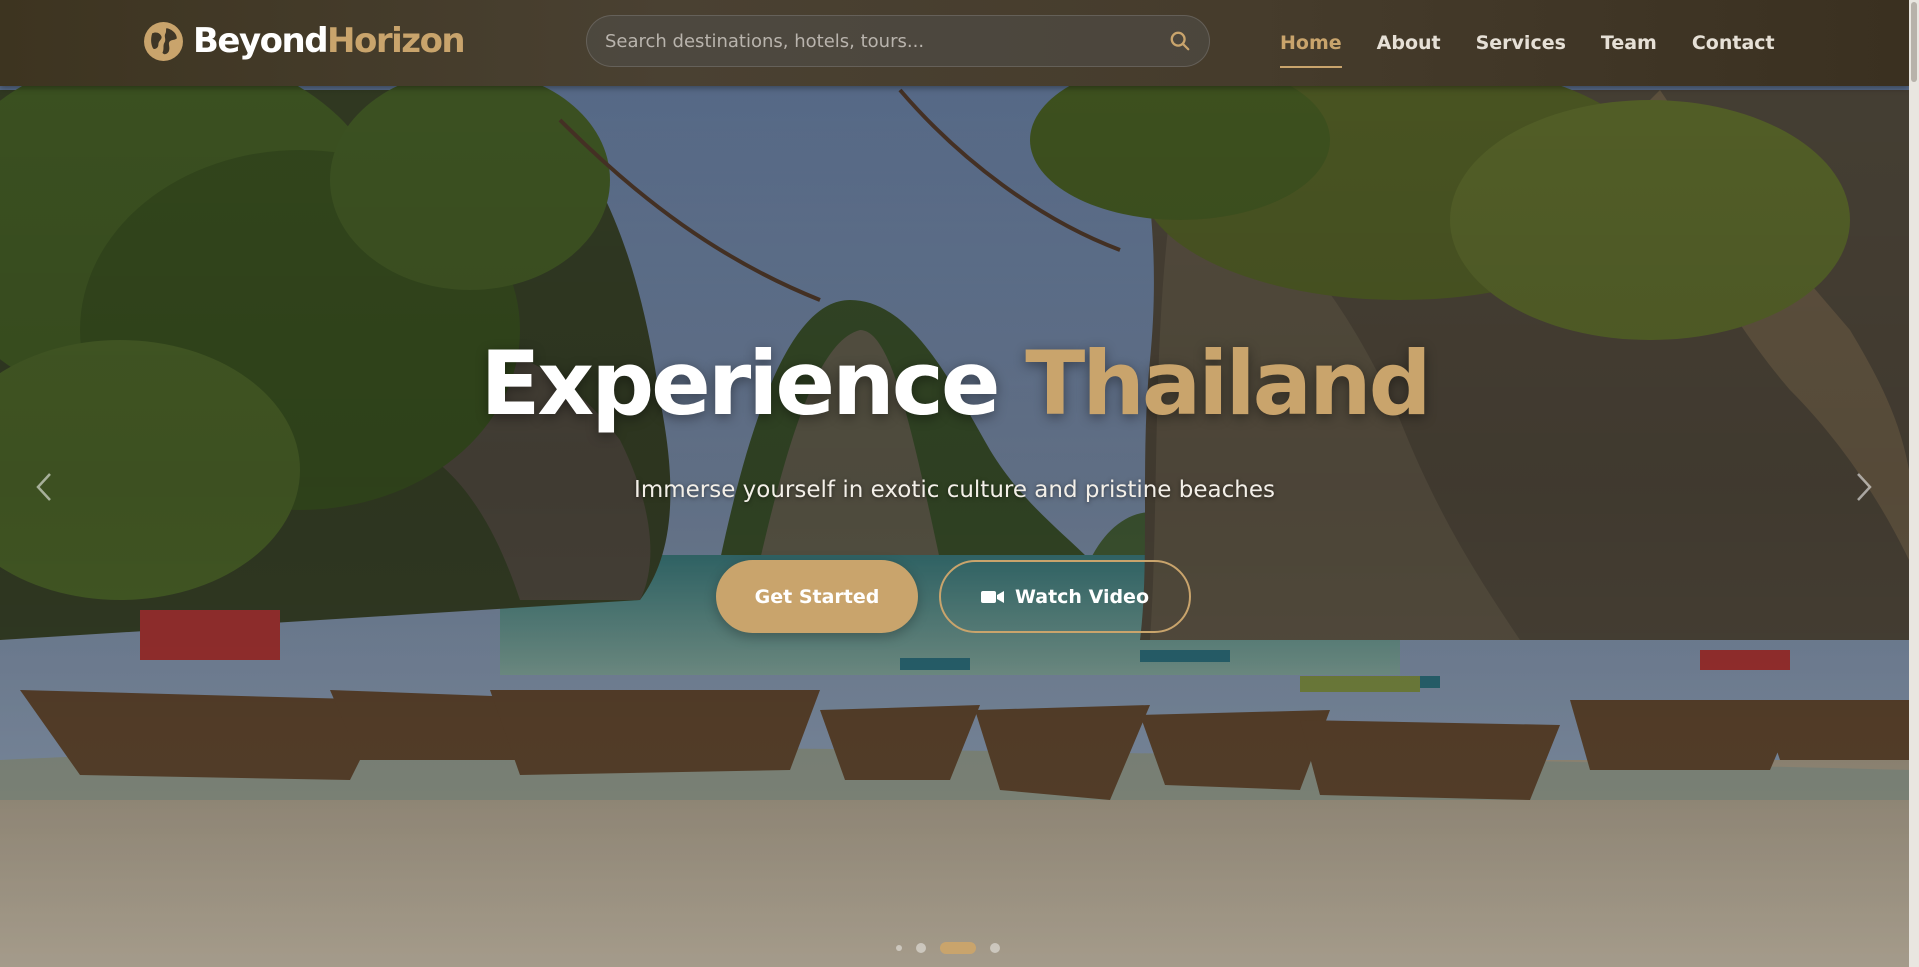 The image size is (1919, 967). I want to click on brand-name: BeyondHorizon, so click(329, 41).